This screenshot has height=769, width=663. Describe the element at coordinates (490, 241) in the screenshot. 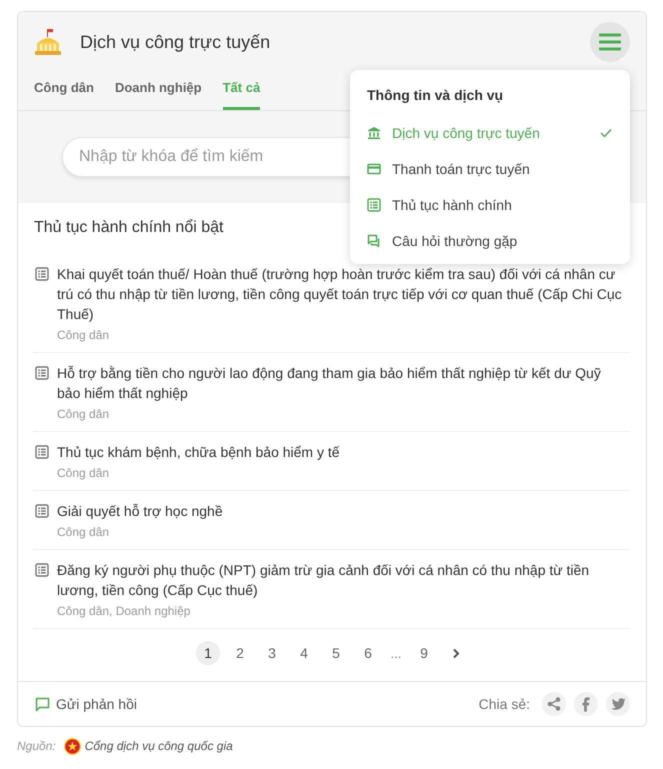

I see `menu-item: Câu hỏi thường gặp` at that location.